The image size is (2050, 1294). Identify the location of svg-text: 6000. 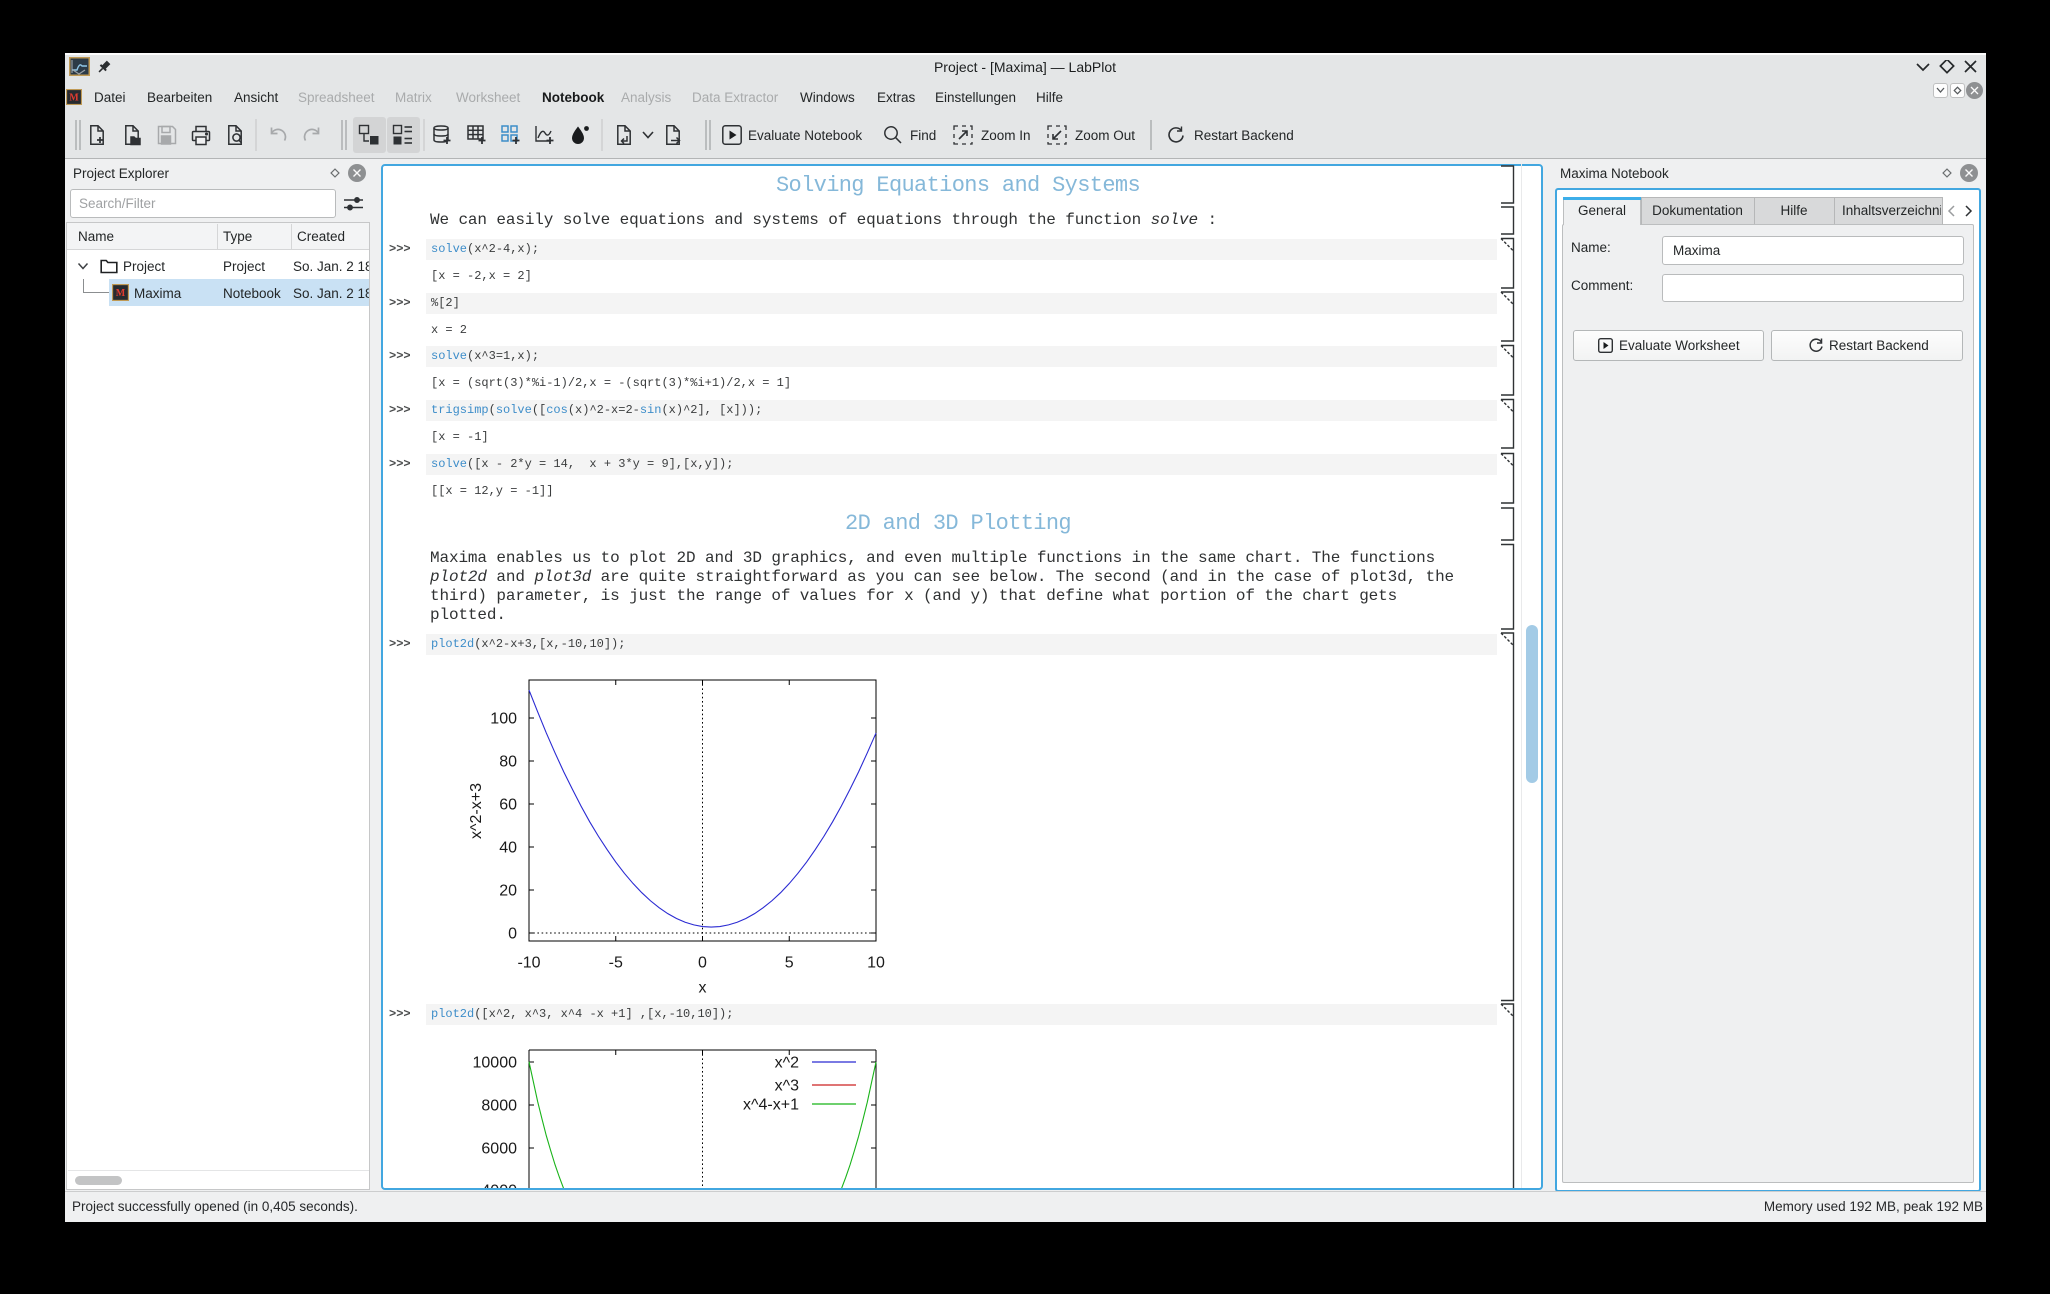
(499, 1149).